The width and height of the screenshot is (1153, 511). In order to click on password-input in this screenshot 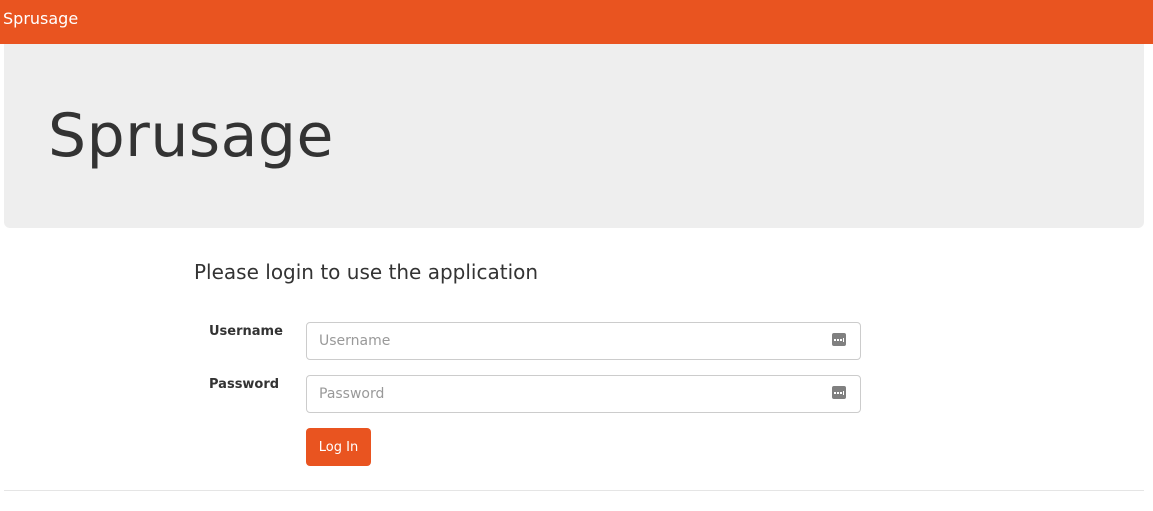, I will do `click(583, 394)`.